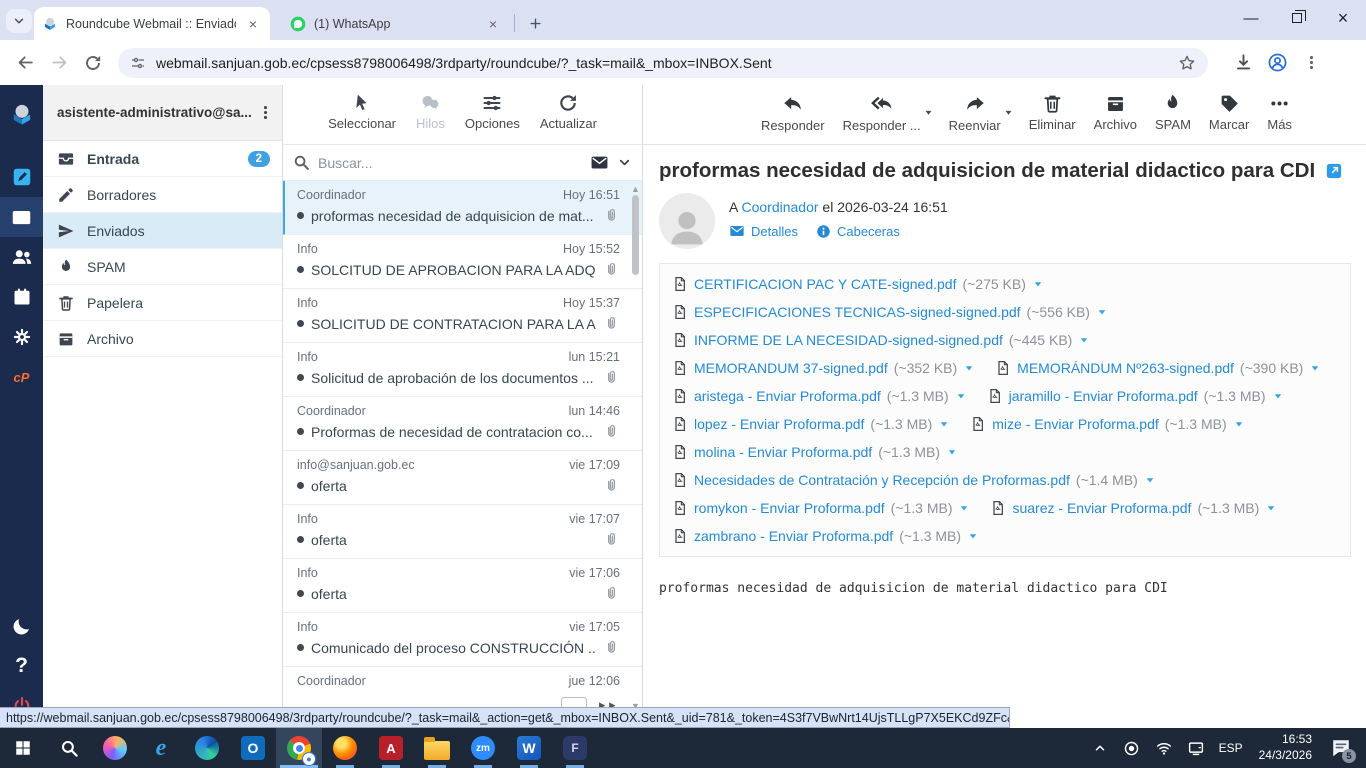 Image resolution: width=1366 pixels, height=768 pixels. Describe the element at coordinates (1343, 18) in the screenshot. I see `close-button: ×` at that location.